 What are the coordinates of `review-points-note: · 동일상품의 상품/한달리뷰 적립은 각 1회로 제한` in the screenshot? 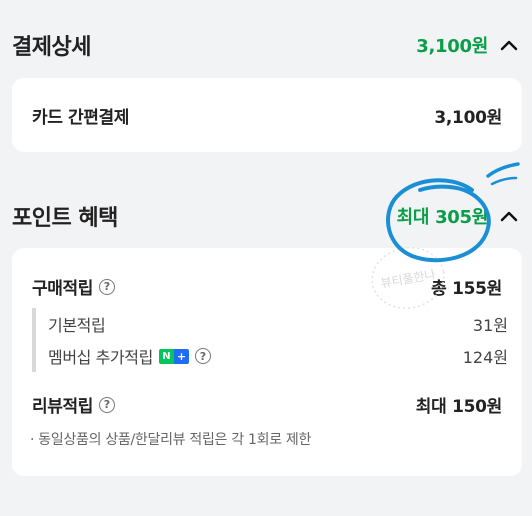 It's located at (171, 440).